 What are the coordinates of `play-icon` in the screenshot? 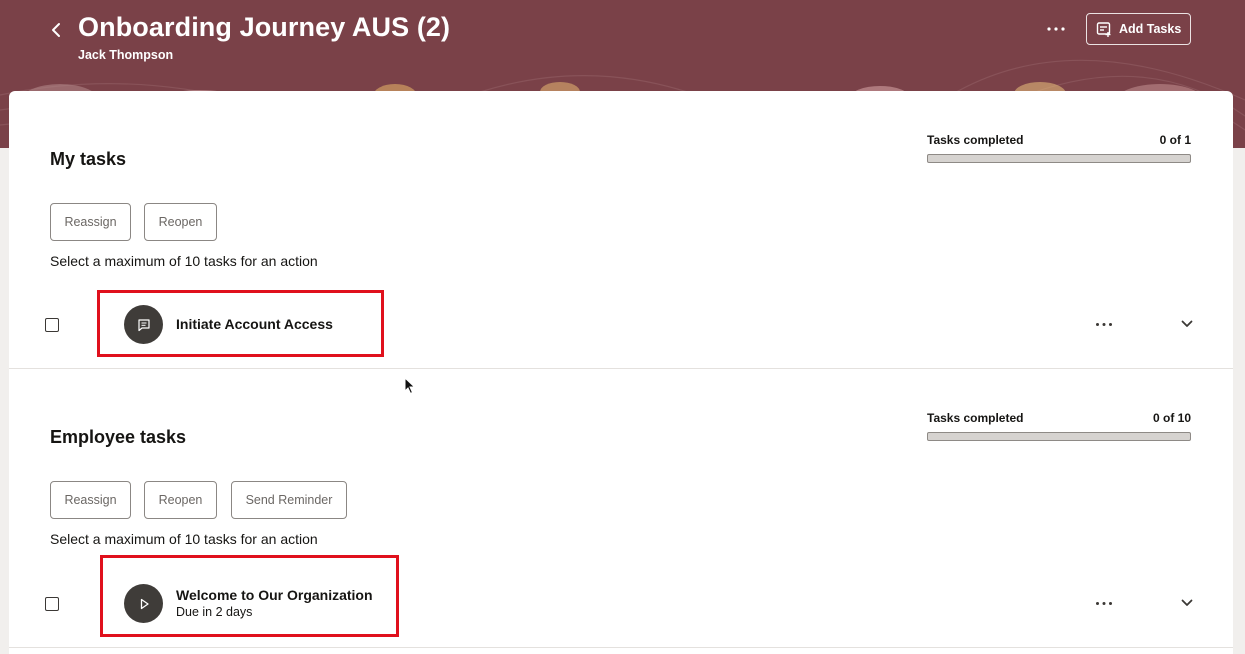 It's located at (144, 603).